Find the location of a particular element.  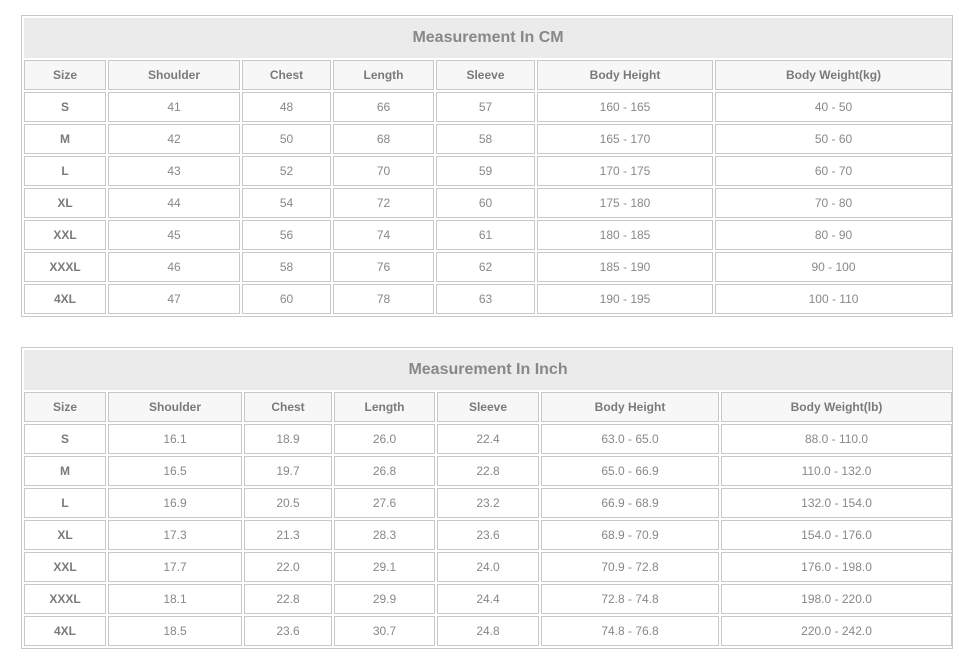

cell-body-height: 160 - 165 is located at coordinates (625, 107).